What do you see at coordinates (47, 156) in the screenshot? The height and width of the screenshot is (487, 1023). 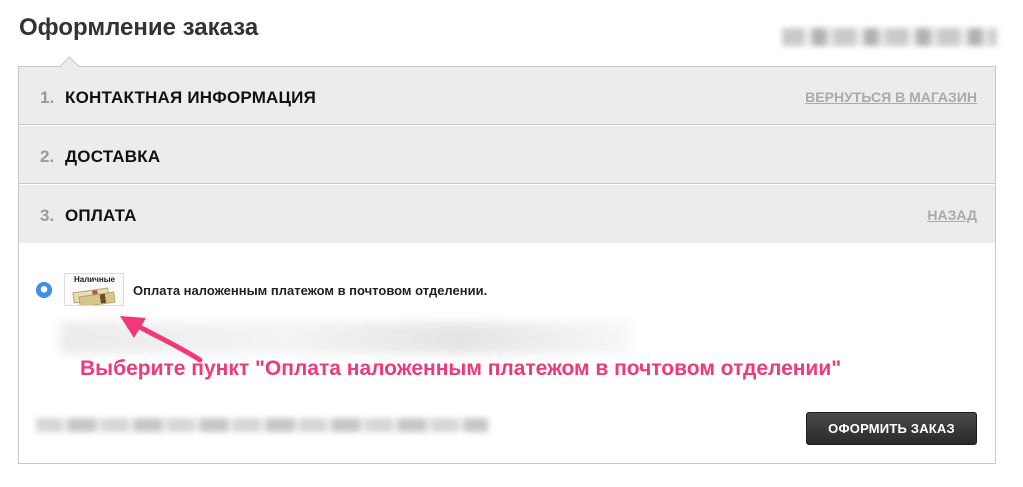 I see `step-number: 2.` at bounding box center [47, 156].